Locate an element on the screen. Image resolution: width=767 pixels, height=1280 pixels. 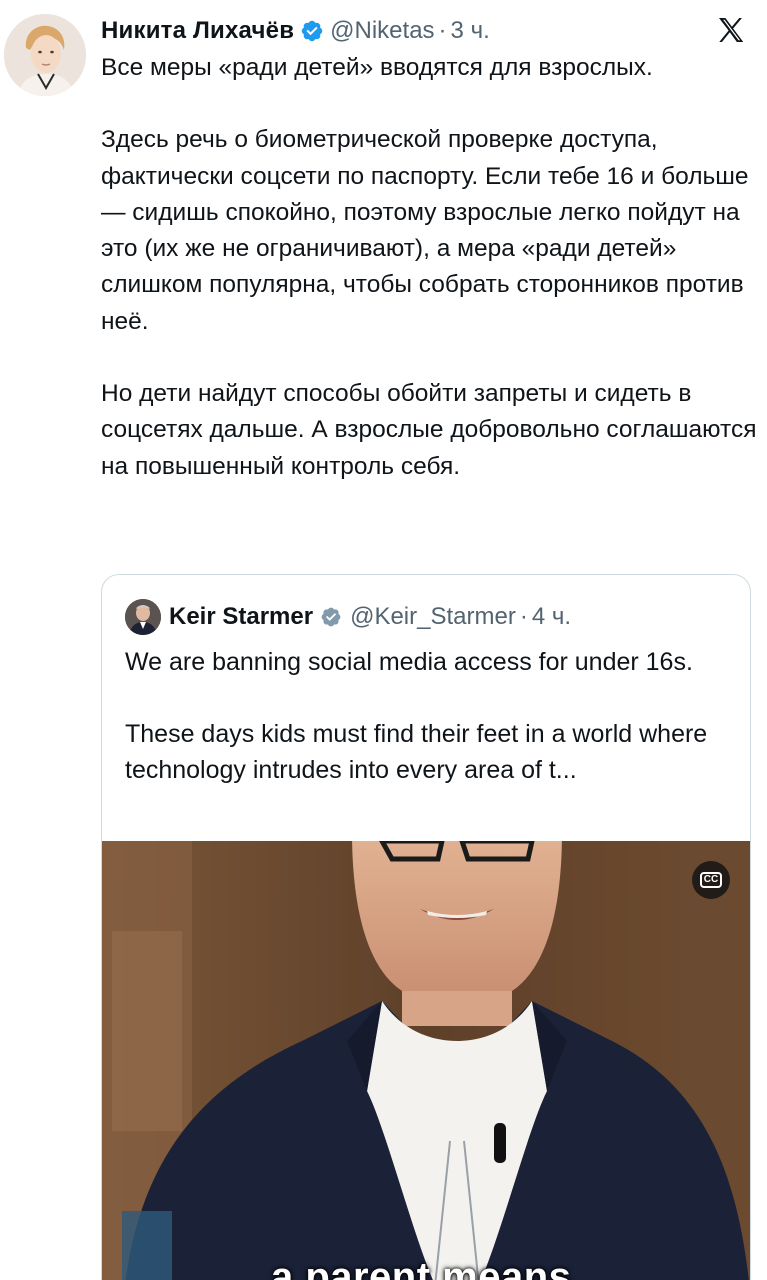
tweet-header: Никита Лихачёв @Niketas · 3 ч. is located at coordinates (295, 31).